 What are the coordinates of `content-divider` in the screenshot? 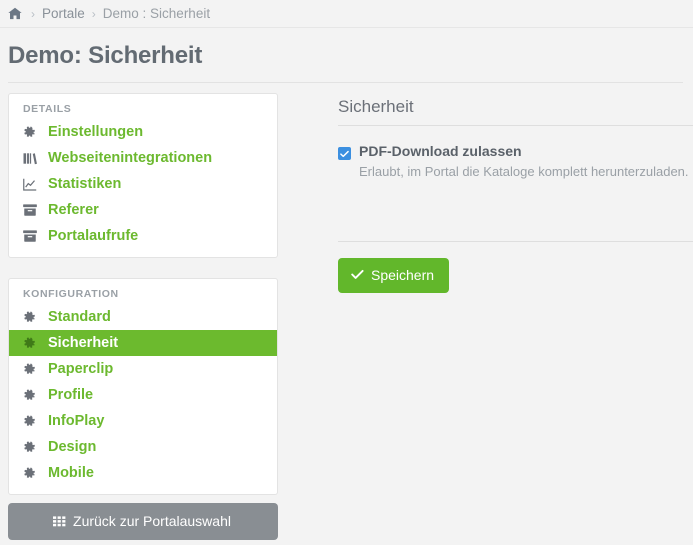 It's located at (515, 125).